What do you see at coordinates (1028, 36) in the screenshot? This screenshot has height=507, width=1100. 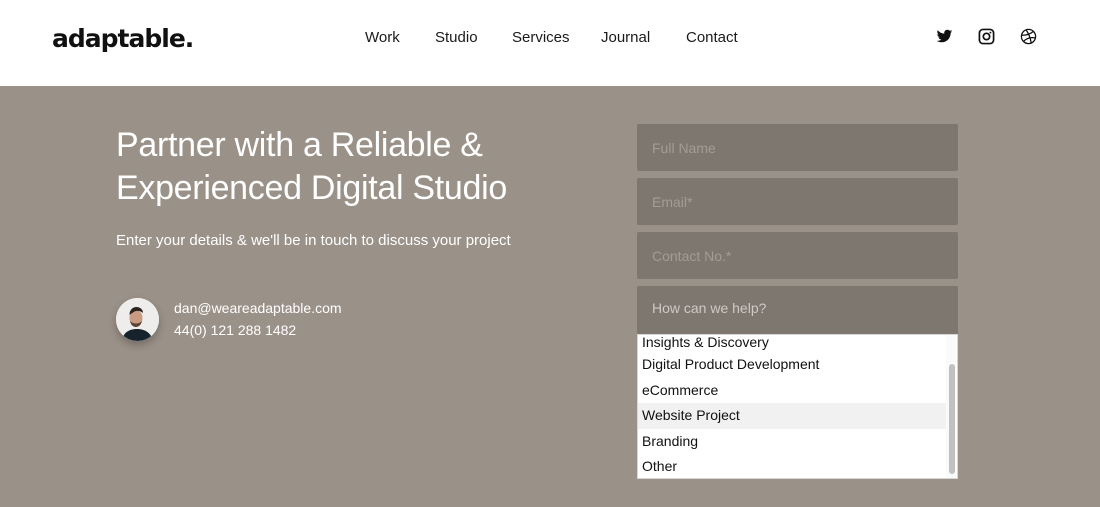 I see `dribbble-icon` at bounding box center [1028, 36].